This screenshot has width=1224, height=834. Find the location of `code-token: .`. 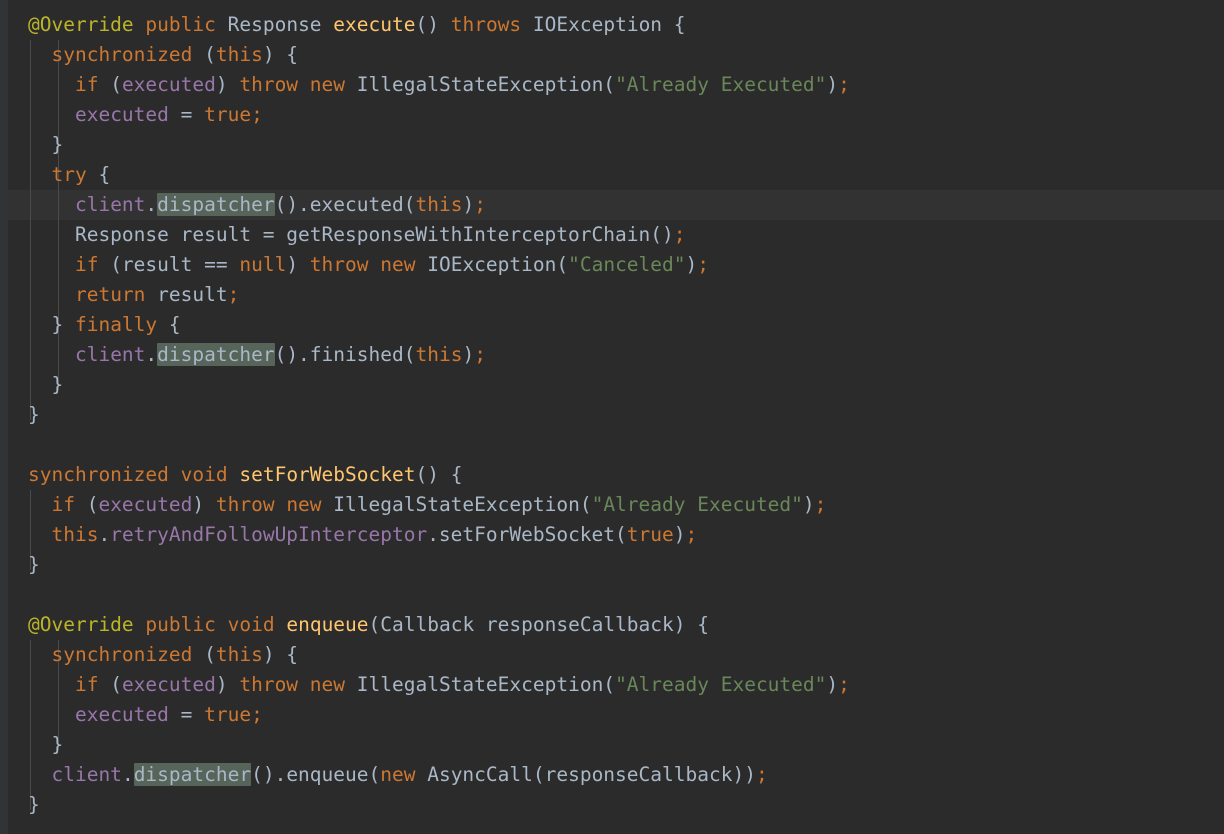

code-token: . is located at coordinates (151, 204).